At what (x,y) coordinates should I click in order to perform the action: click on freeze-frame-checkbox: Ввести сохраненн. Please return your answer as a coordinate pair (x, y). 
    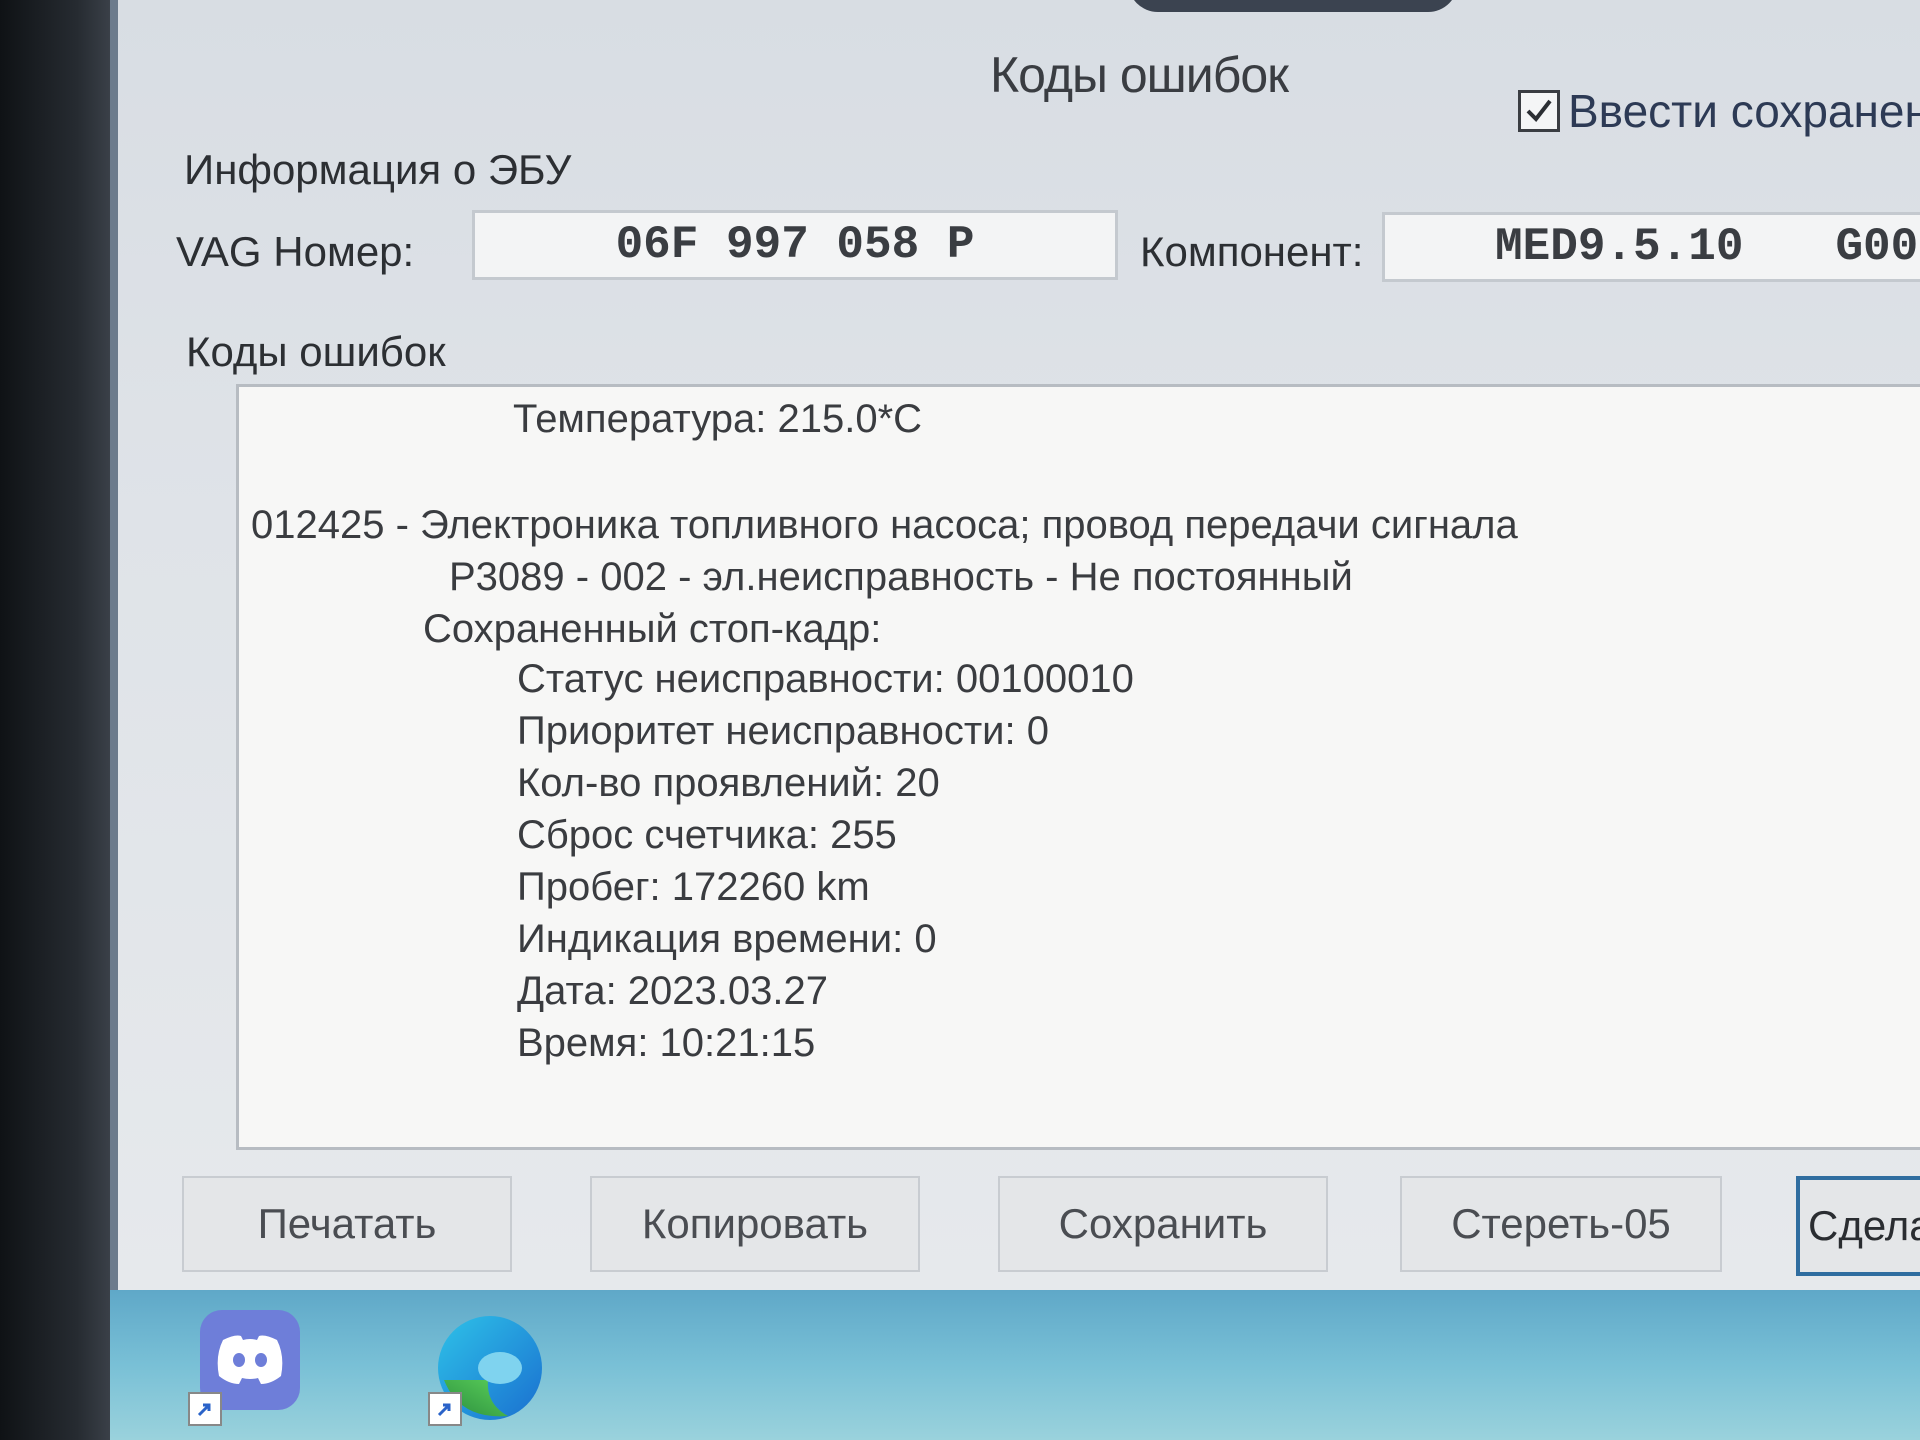
    Looking at the image, I should click on (1719, 111).